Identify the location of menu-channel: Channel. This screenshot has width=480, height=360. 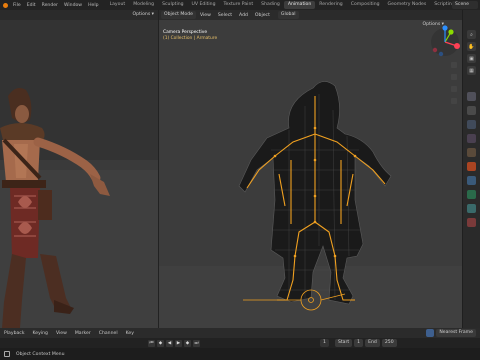
(108, 333).